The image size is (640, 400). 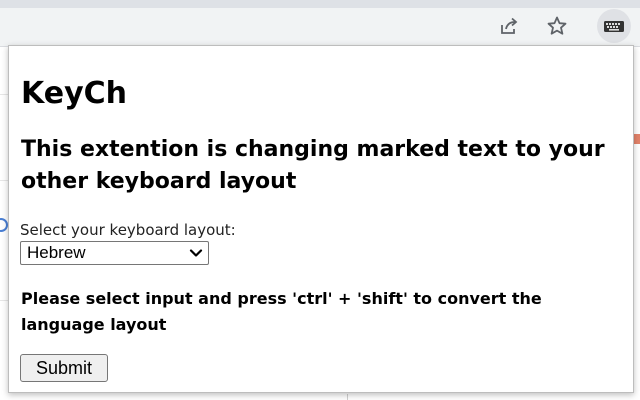 I want to click on selected-layout-value: Hebrew, so click(x=56, y=252).